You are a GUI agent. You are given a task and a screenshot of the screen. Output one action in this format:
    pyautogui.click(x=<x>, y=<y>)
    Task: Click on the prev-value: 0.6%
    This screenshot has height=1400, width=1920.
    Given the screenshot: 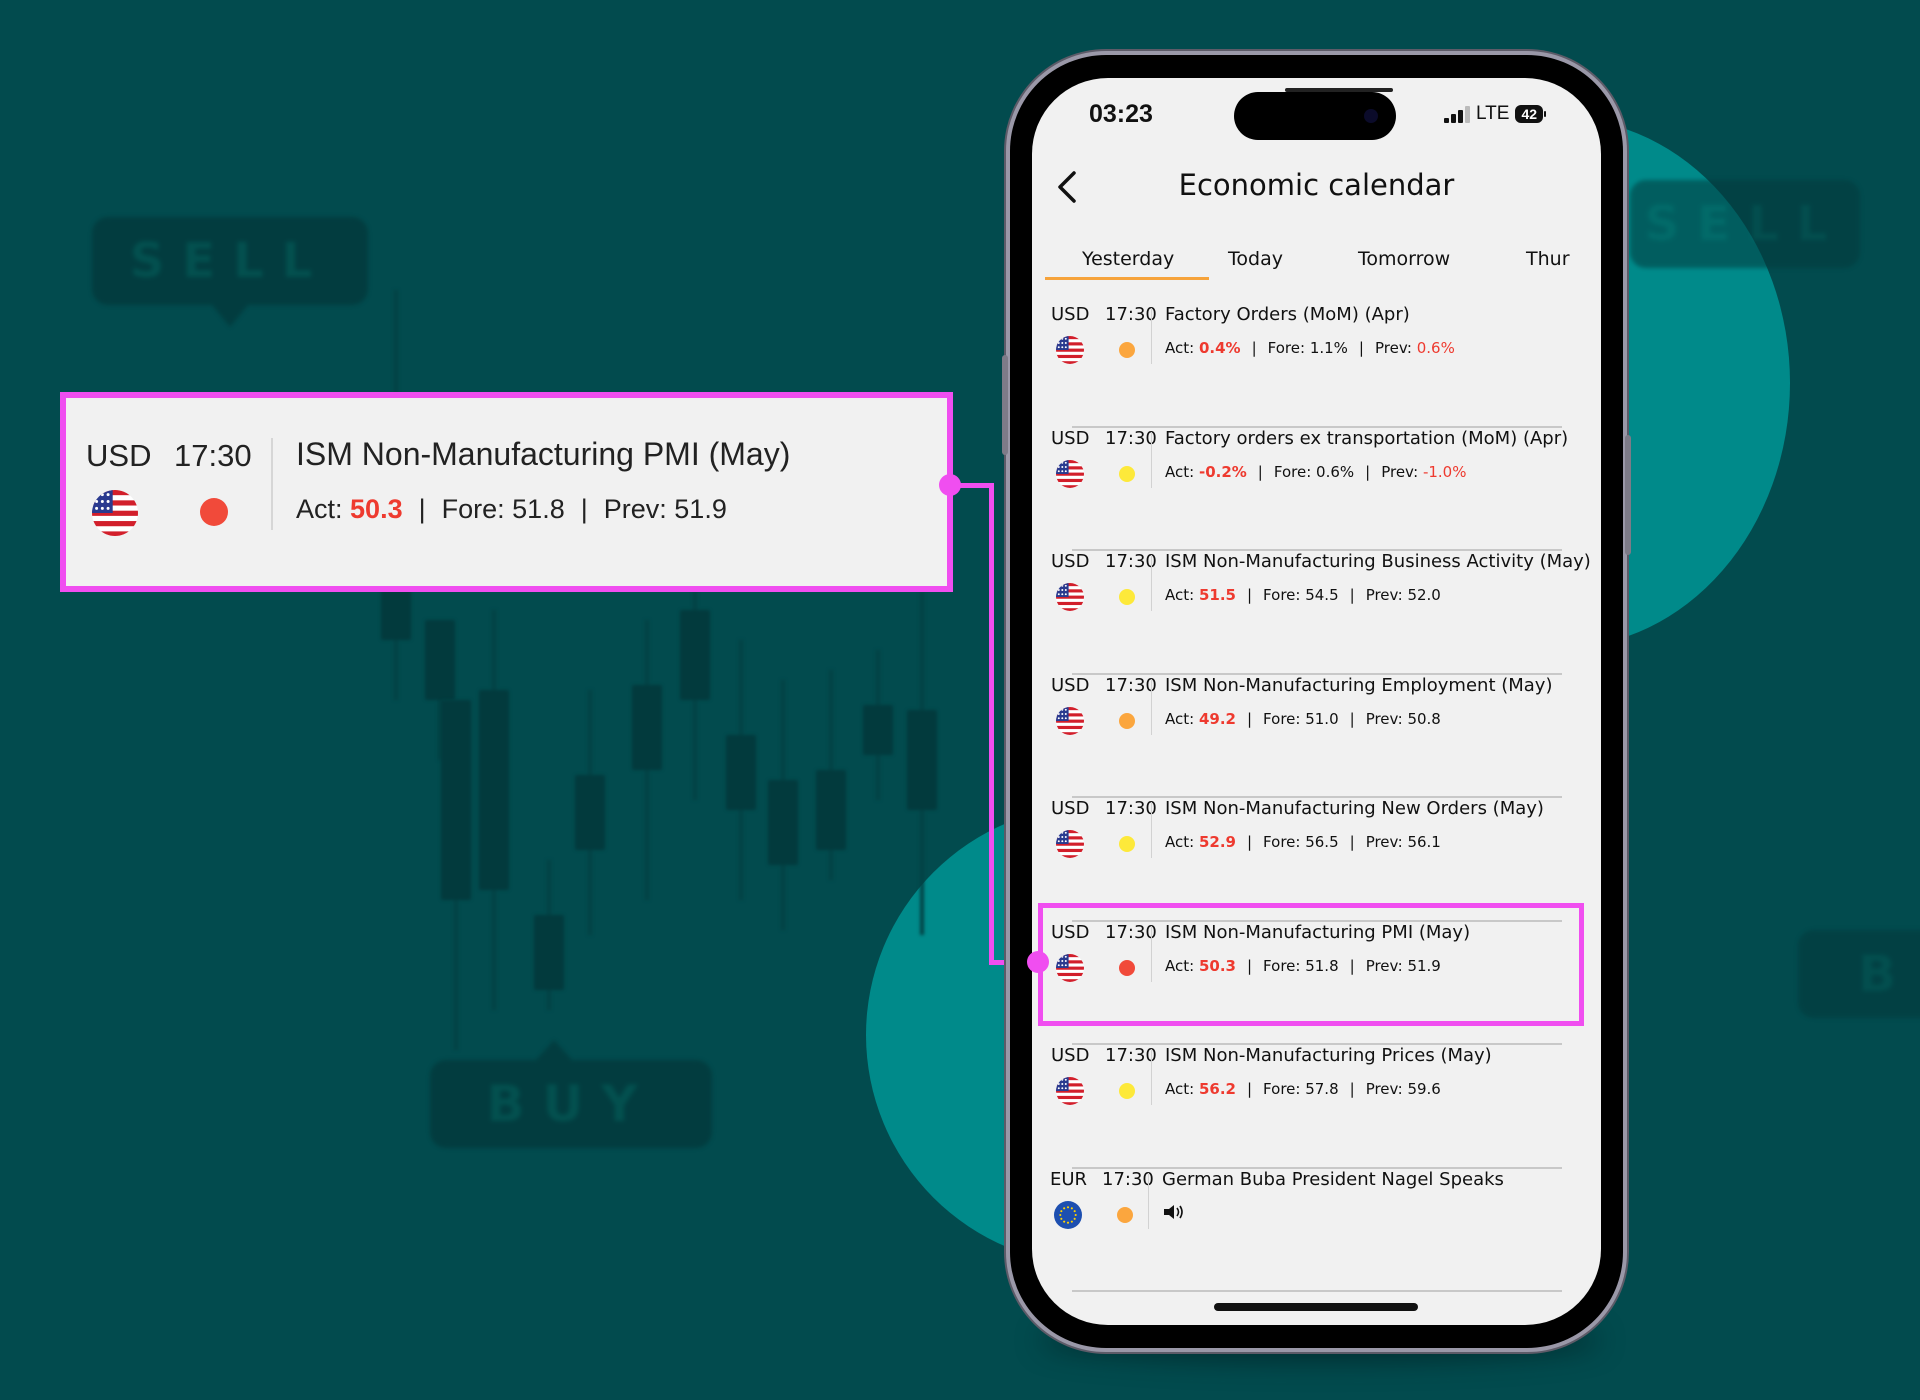 What is the action you would take?
    pyautogui.click(x=1435, y=348)
    